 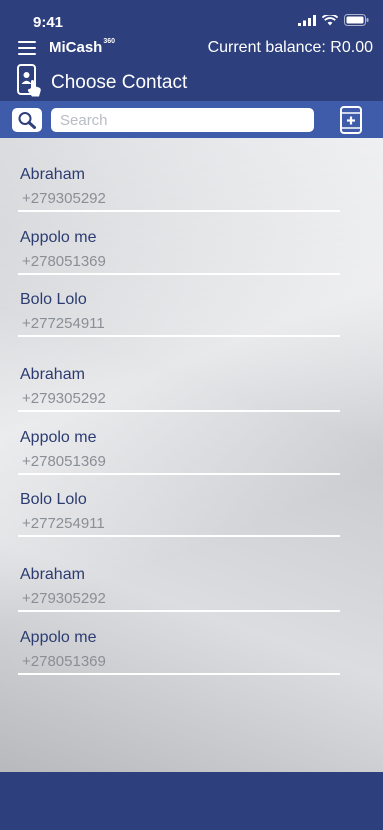 I want to click on brand-logo: MiCash360, so click(x=82, y=47).